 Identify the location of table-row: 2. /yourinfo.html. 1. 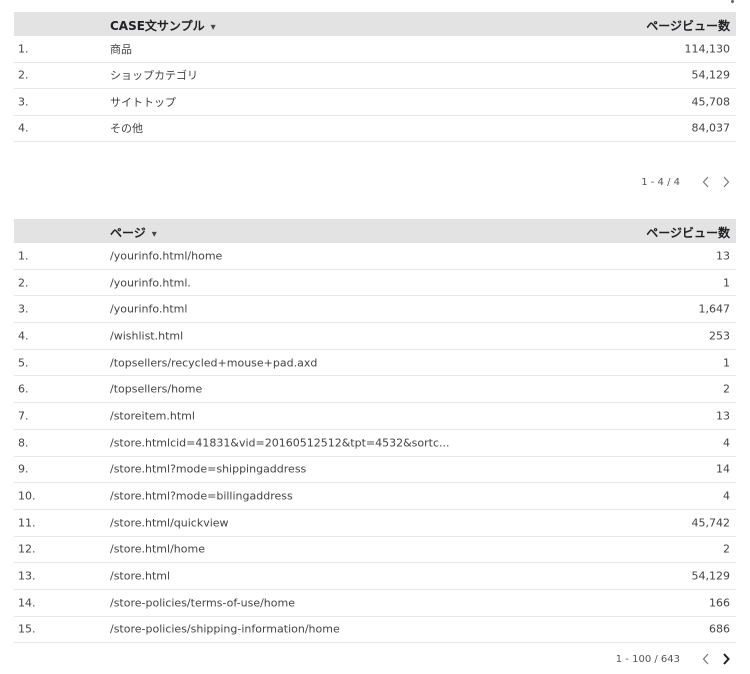
(375, 283).